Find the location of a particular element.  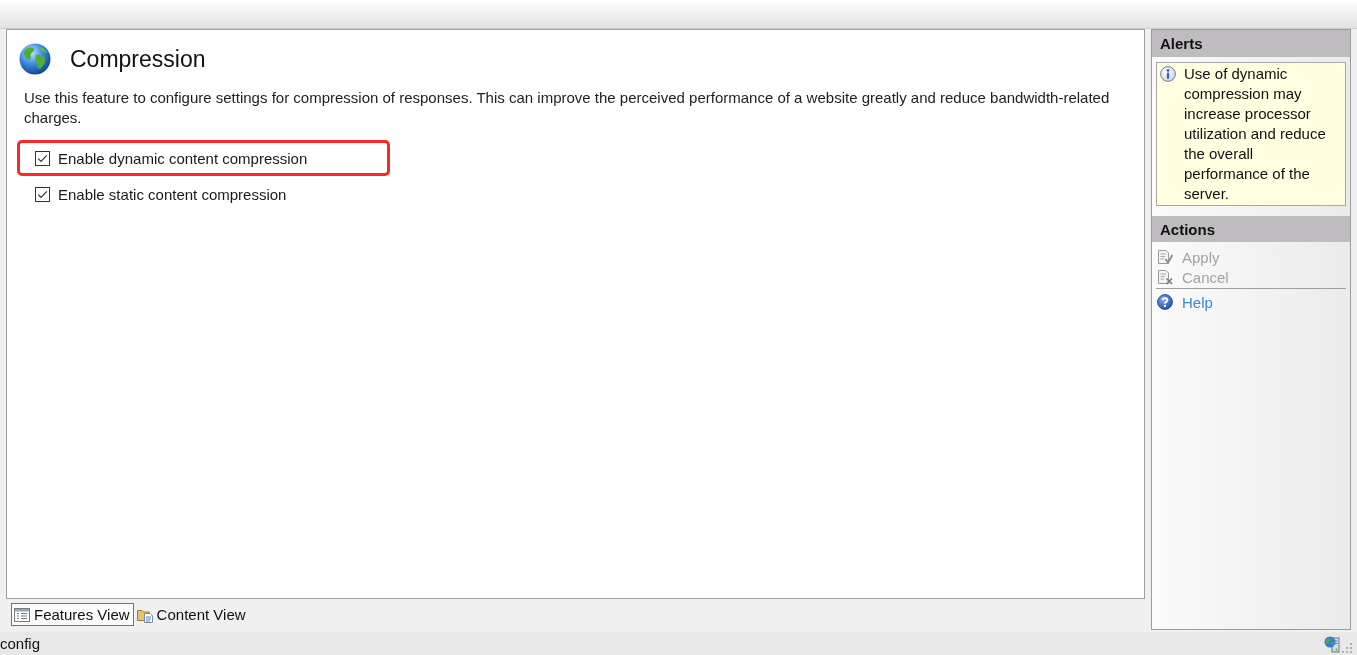

globe-icon is located at coordinates (35, 59).